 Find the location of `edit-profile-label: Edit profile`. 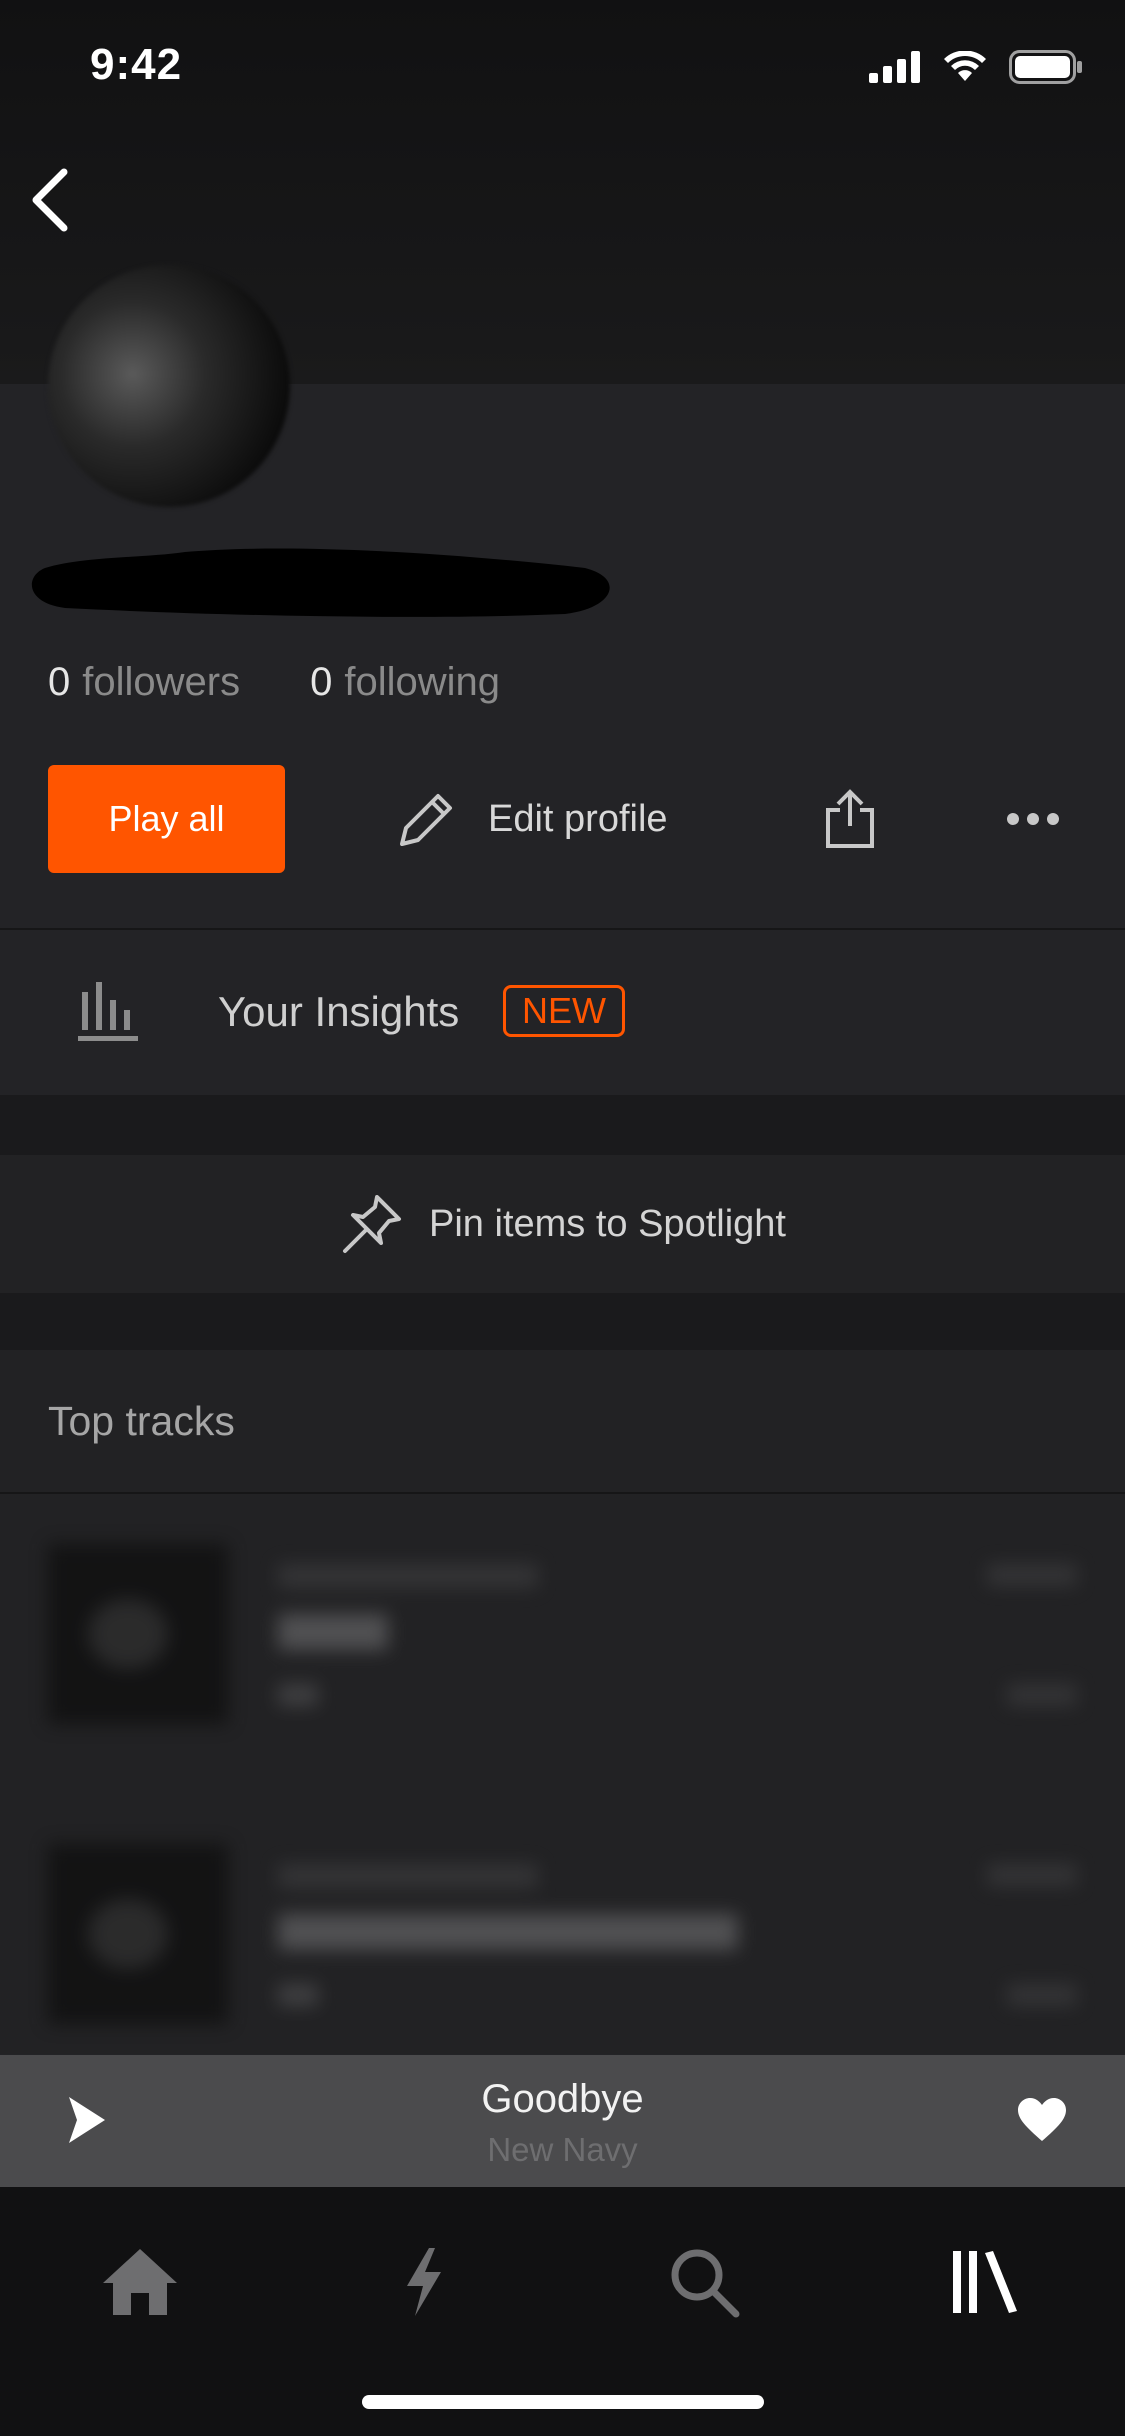

edit-profile-label: Edit profile is located at coordinates (578, 818).